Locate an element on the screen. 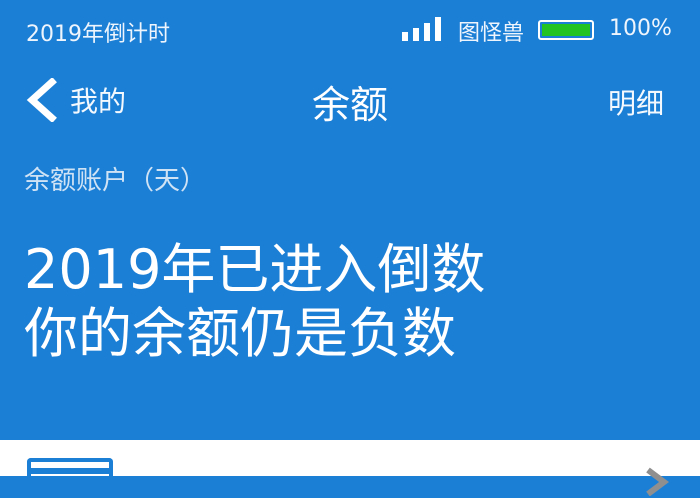  battery-icon is located at coordinates (566, 30).